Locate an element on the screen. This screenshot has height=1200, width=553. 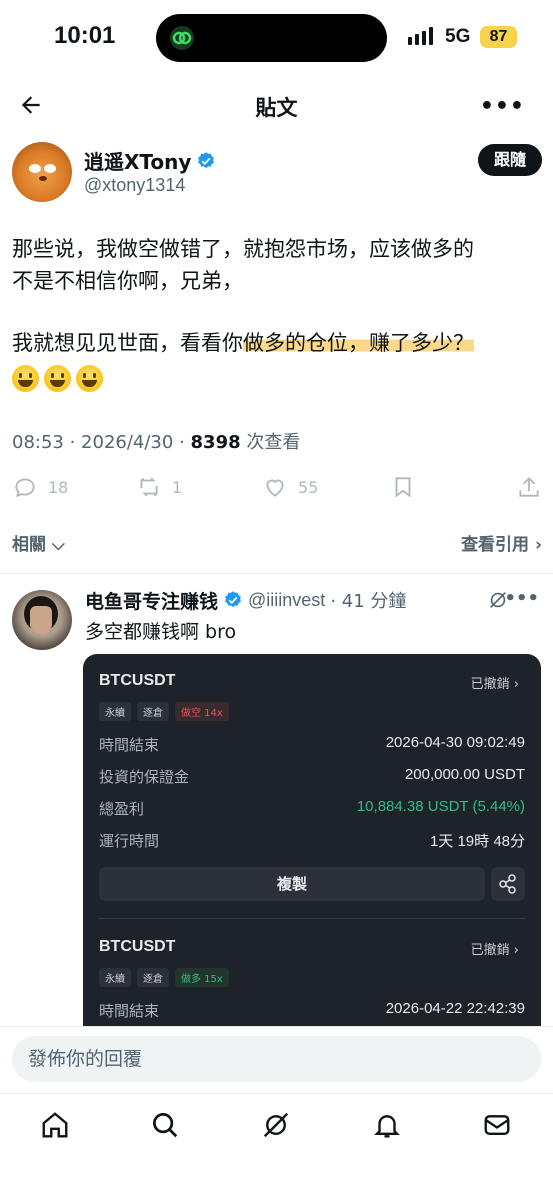
quote-author-avatar is located at coordinates (42, 620).